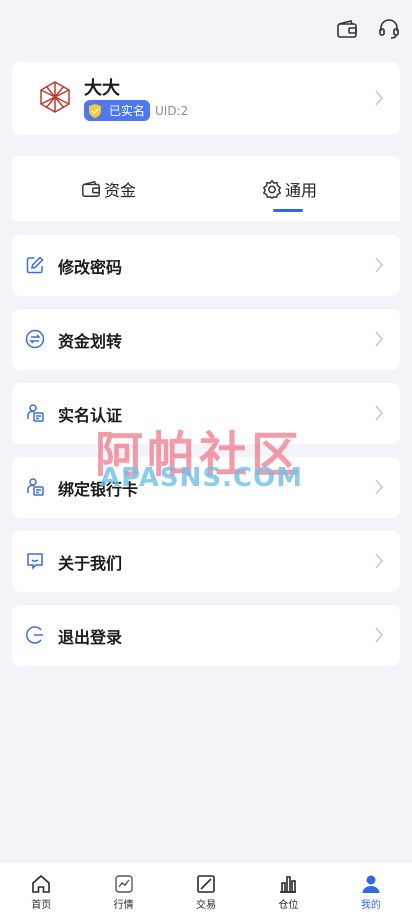  I want to click on transfer-icon, so click(35, 339).